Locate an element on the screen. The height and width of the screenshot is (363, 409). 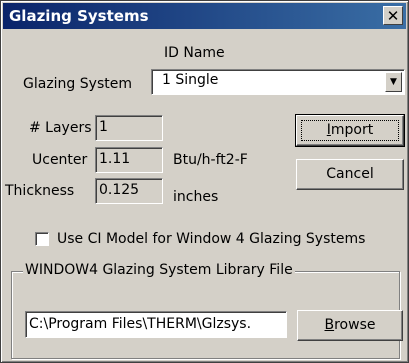
import-button: Import is located at coordinates (350, 130).